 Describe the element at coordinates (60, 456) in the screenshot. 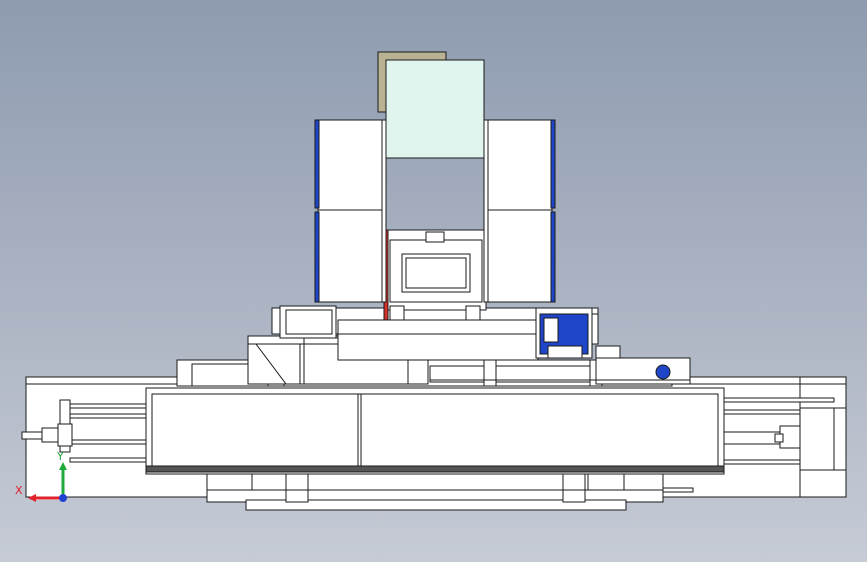

I see `y-axis-label: Y` at that location.